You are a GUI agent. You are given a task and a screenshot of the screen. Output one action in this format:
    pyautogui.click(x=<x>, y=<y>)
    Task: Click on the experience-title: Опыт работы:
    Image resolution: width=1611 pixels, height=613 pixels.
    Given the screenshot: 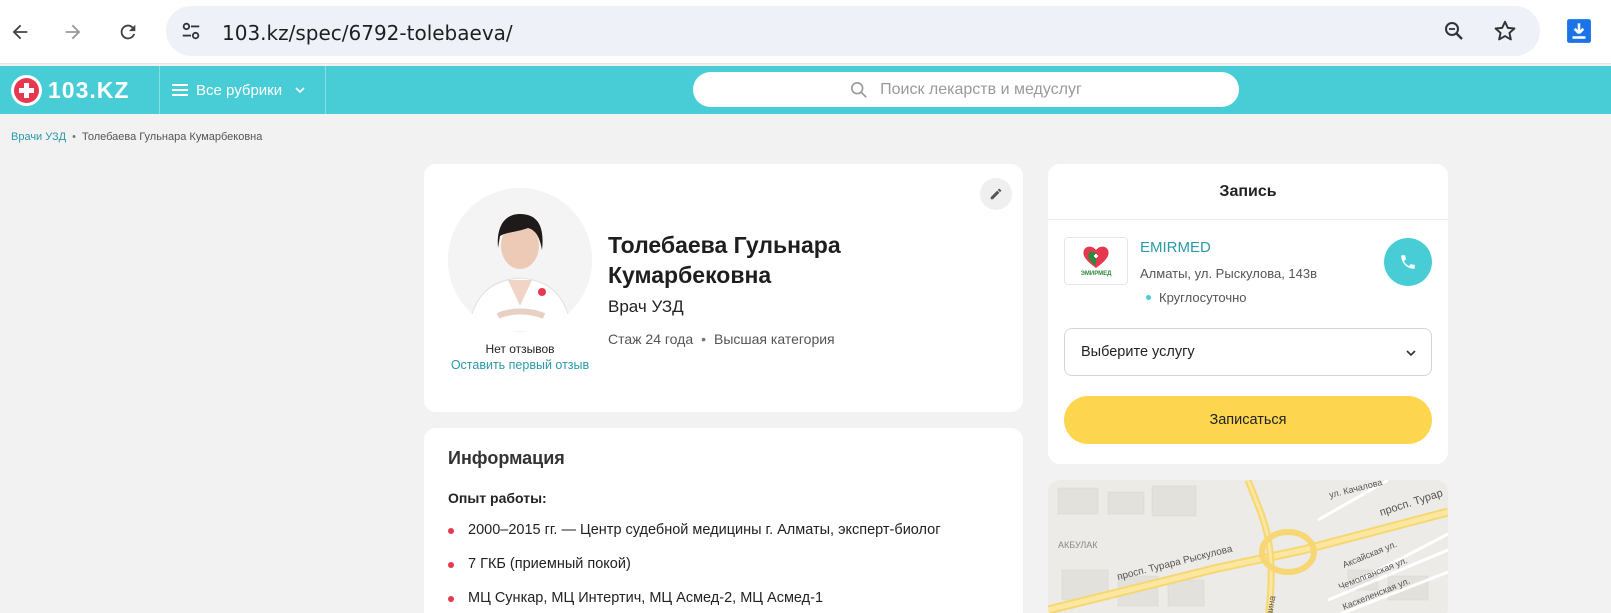 What is the action you would take?
    pyautogui.click(x=497, y=498)
    